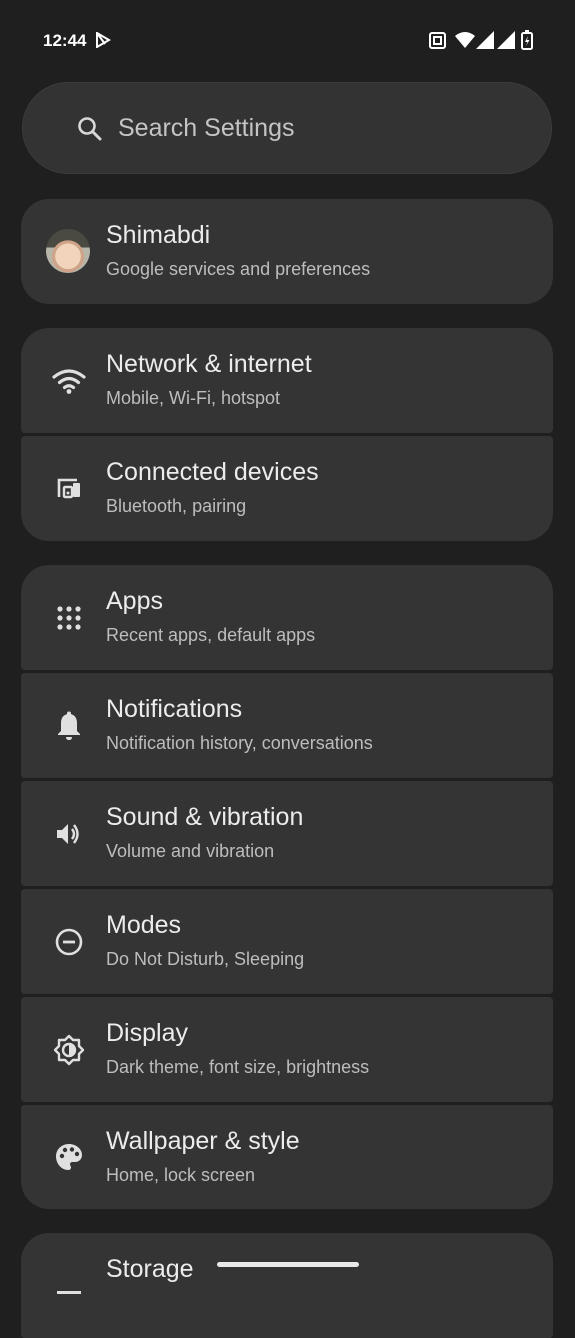 The height and width of the screenshot is (1338, 575). What do you see at coordinates (209, 364) in the screenshot?
I see `item-title: Network & internet` at bounding box center [209, 364].